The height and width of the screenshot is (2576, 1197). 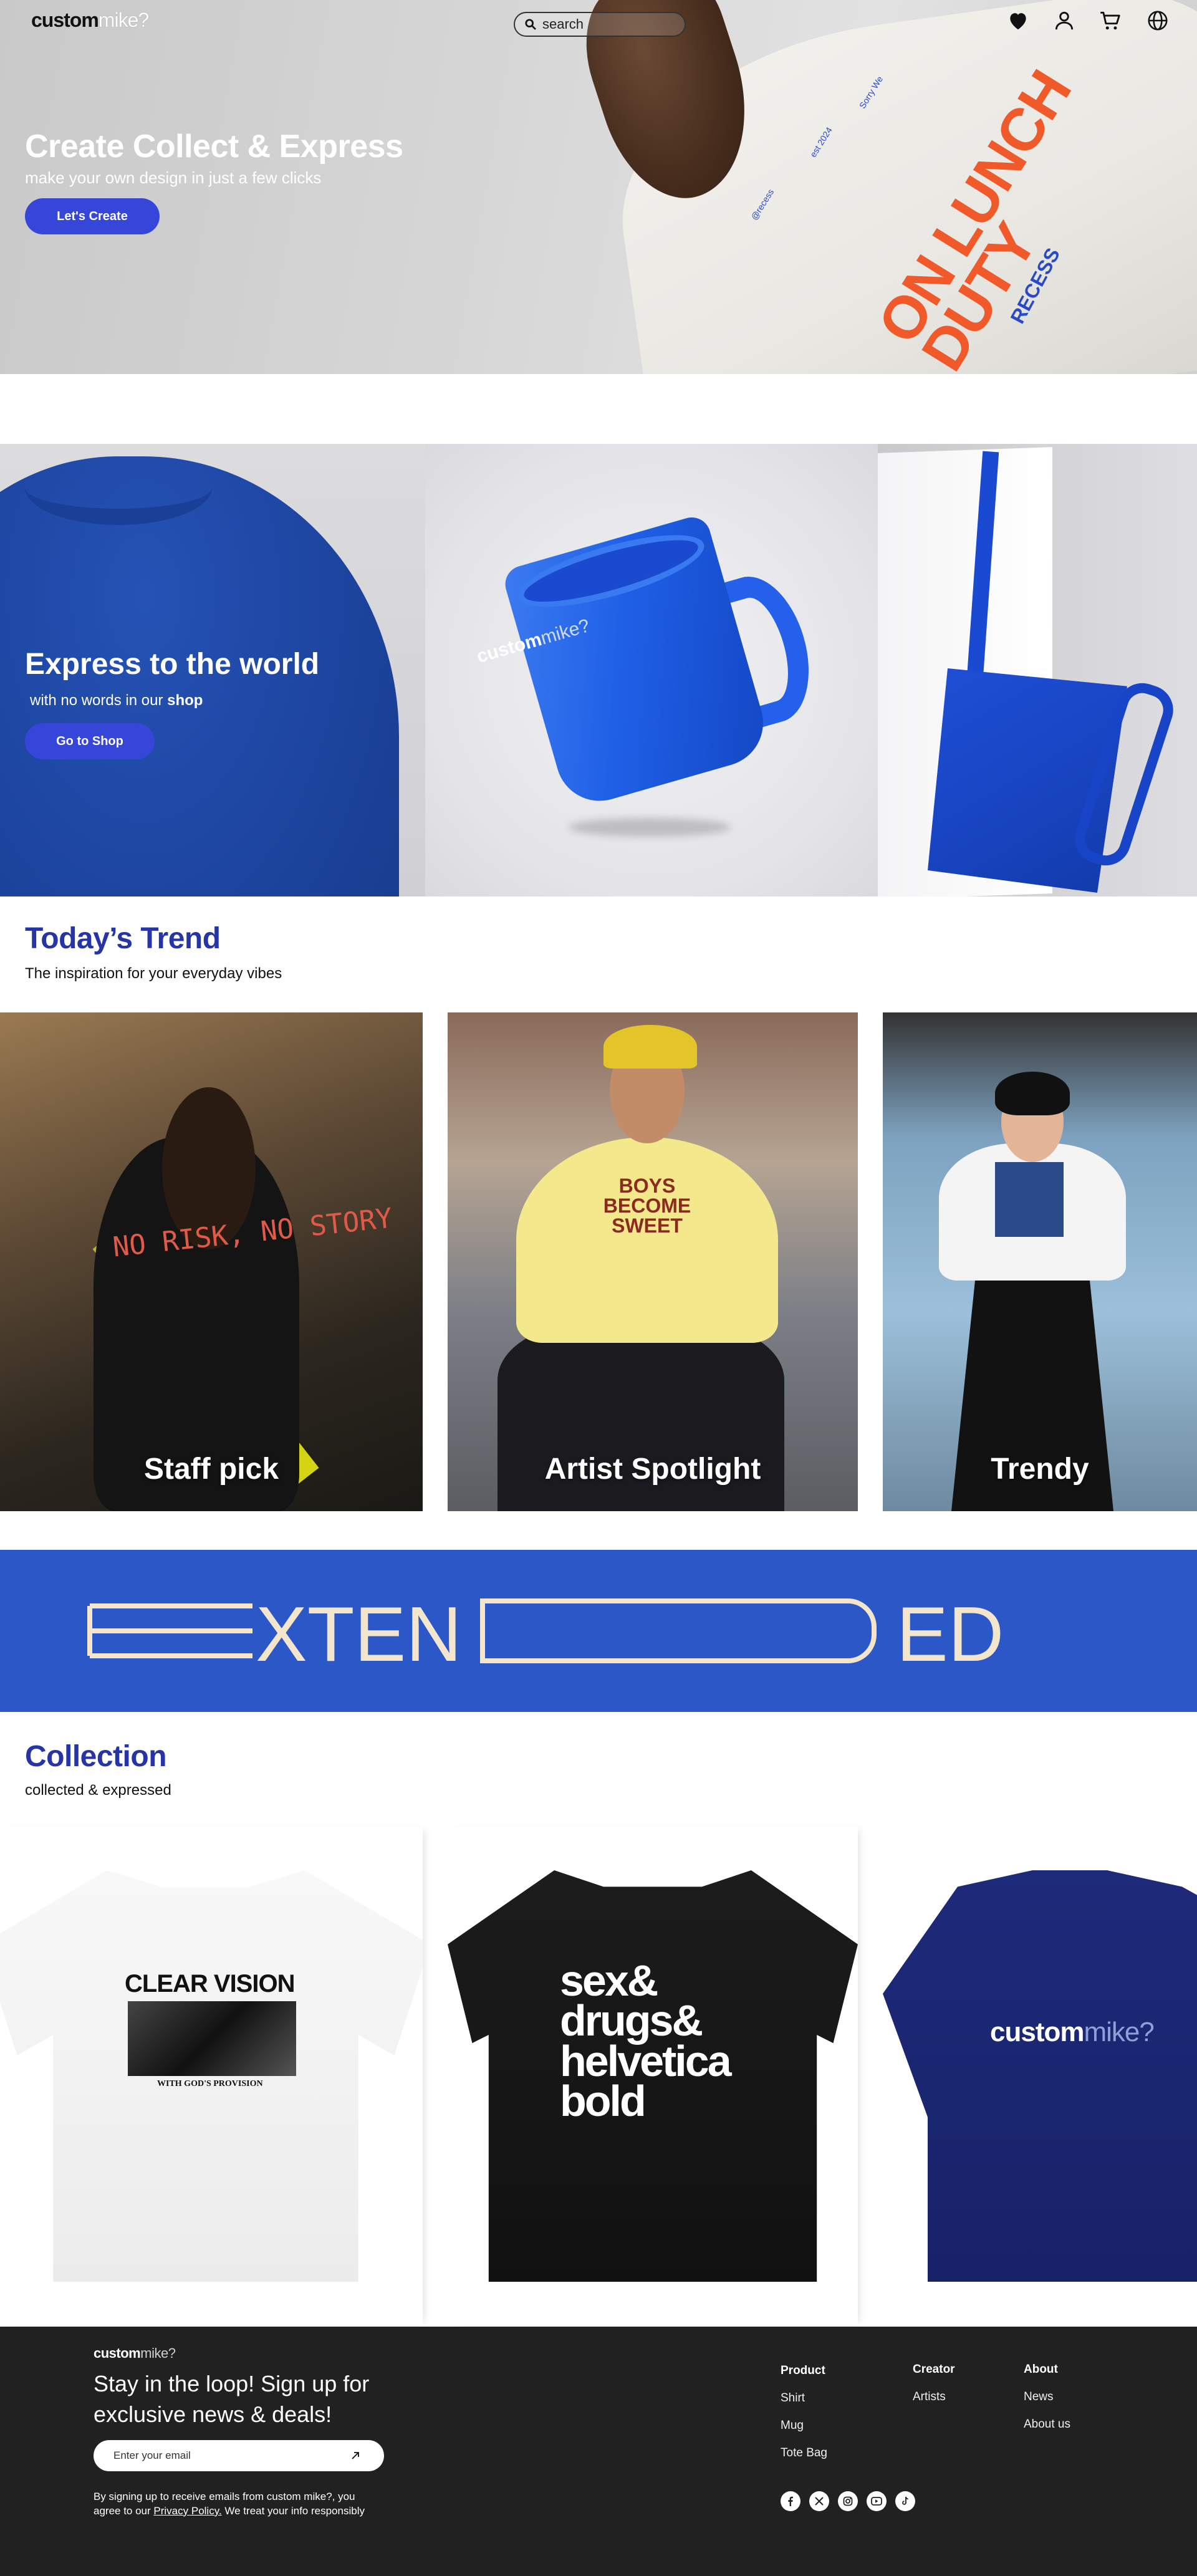 What do you see at coordinates (153, 973) in the screenshot?
I see `trend-subtitle: The inspiration for your everyday vibes` at bounding box center [153, 973].